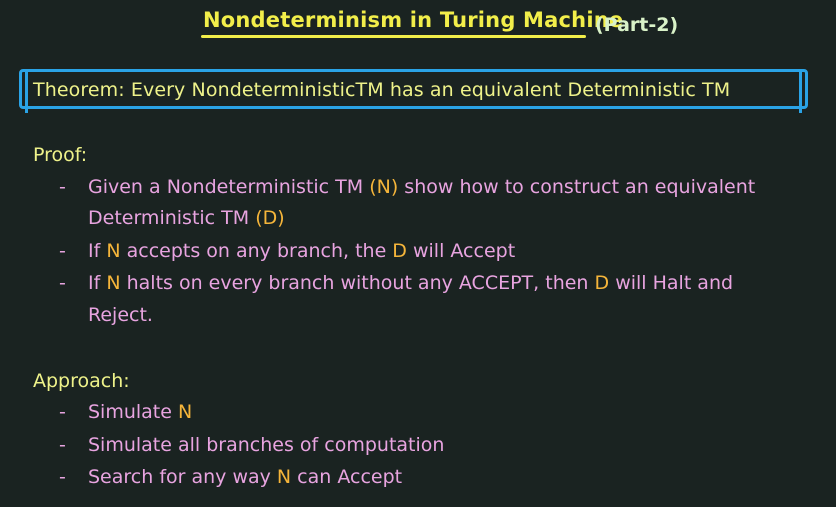  I want to click on proof-bullet-1-line-2: Deterministic TM (D), so click(186, 218).